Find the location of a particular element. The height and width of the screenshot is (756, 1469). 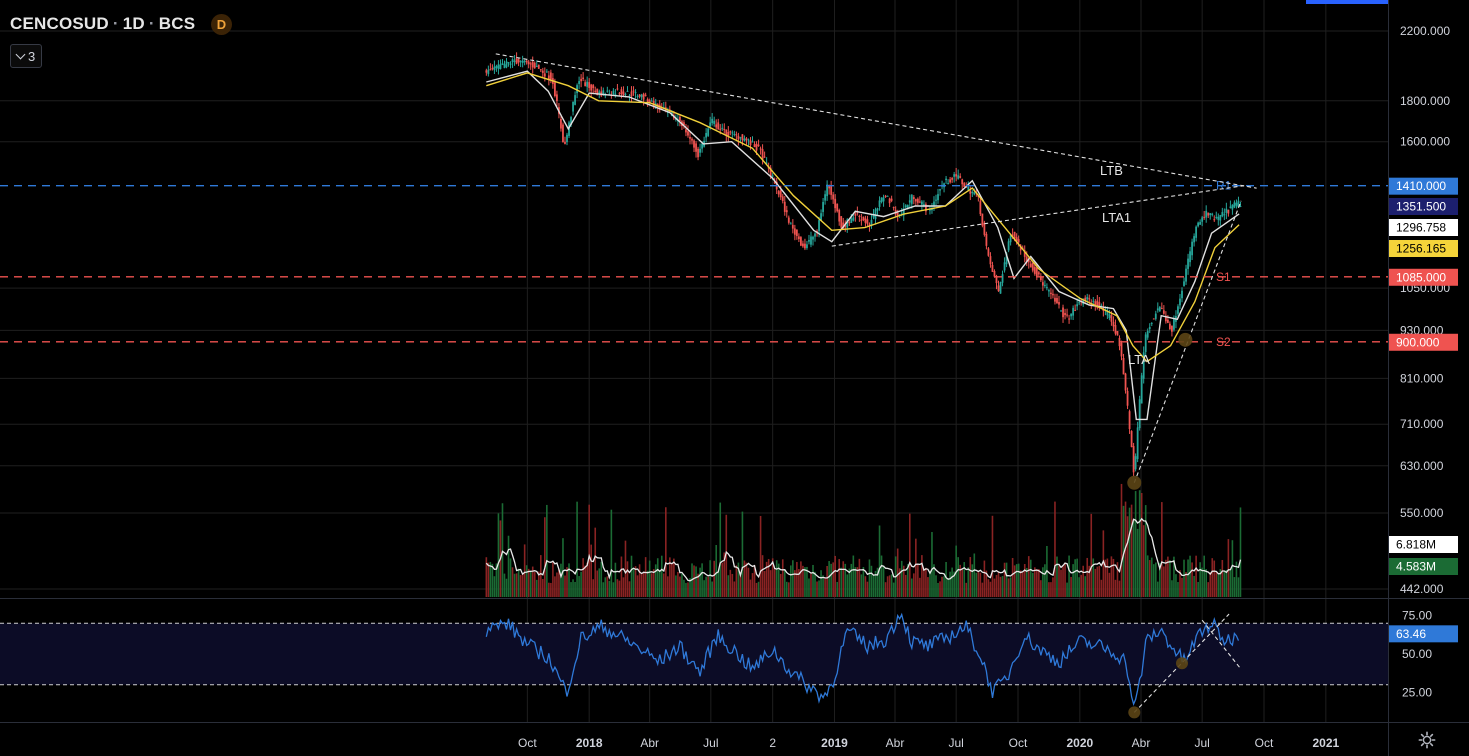

time-axis-tick: 2019 is located at coordinates (834, 743).